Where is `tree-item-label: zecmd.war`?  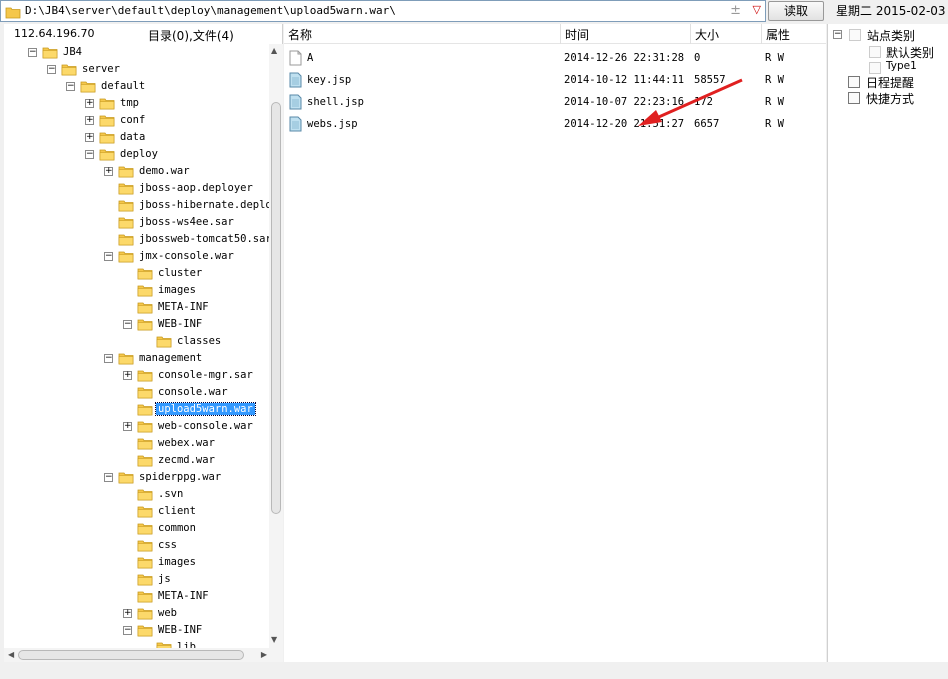 tree-item-label: zecmd.war is located at coordinates (186, 460).